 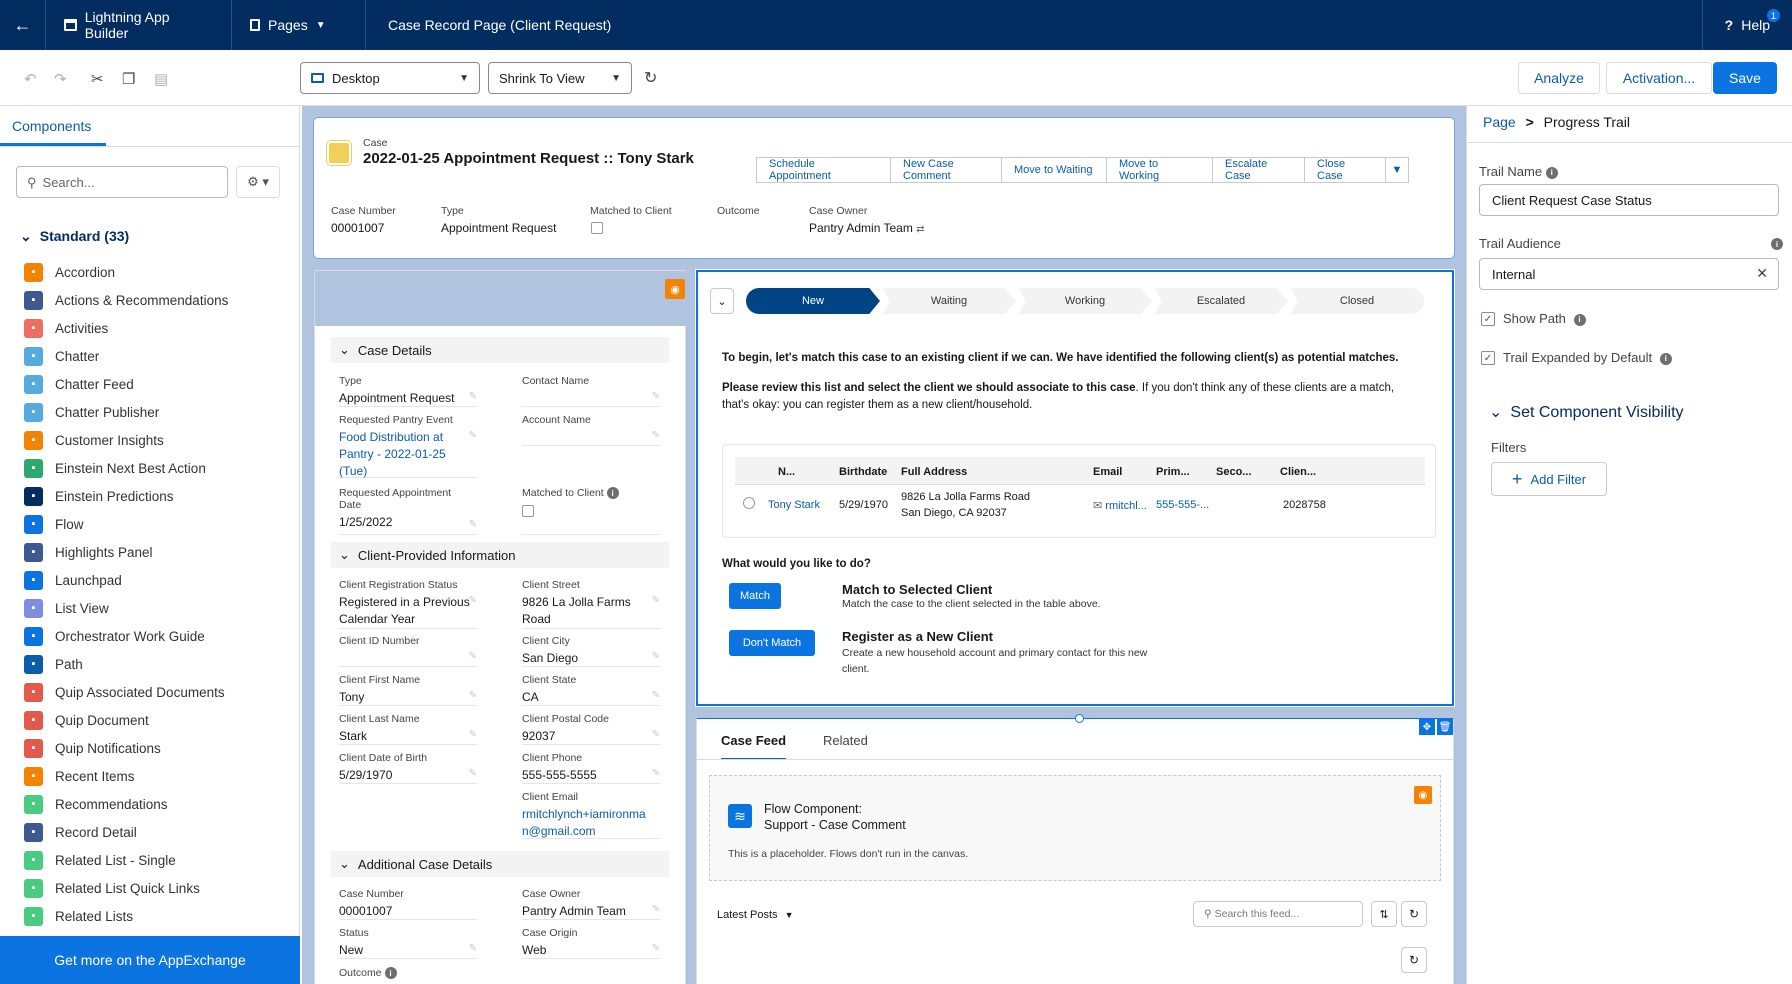 What do you see at coordinates (159, 888) in the screenshot?
I see `component-item: ▪ Related List Quick Links` at bounding box center [159, 888].